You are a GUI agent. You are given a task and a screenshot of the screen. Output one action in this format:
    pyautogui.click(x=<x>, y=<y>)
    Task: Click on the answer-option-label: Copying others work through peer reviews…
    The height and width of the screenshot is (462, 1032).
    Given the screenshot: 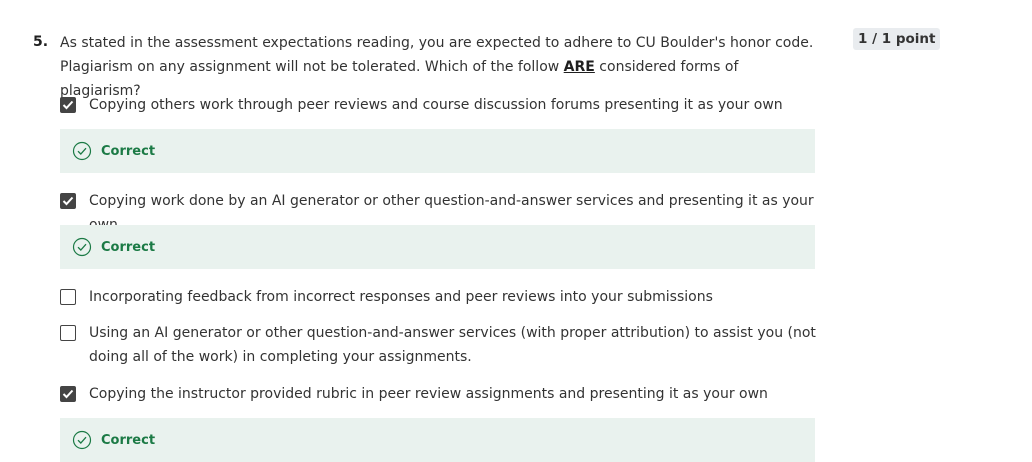 What is the action you would take?
    pyautogui.click(x=436, y=105)
    